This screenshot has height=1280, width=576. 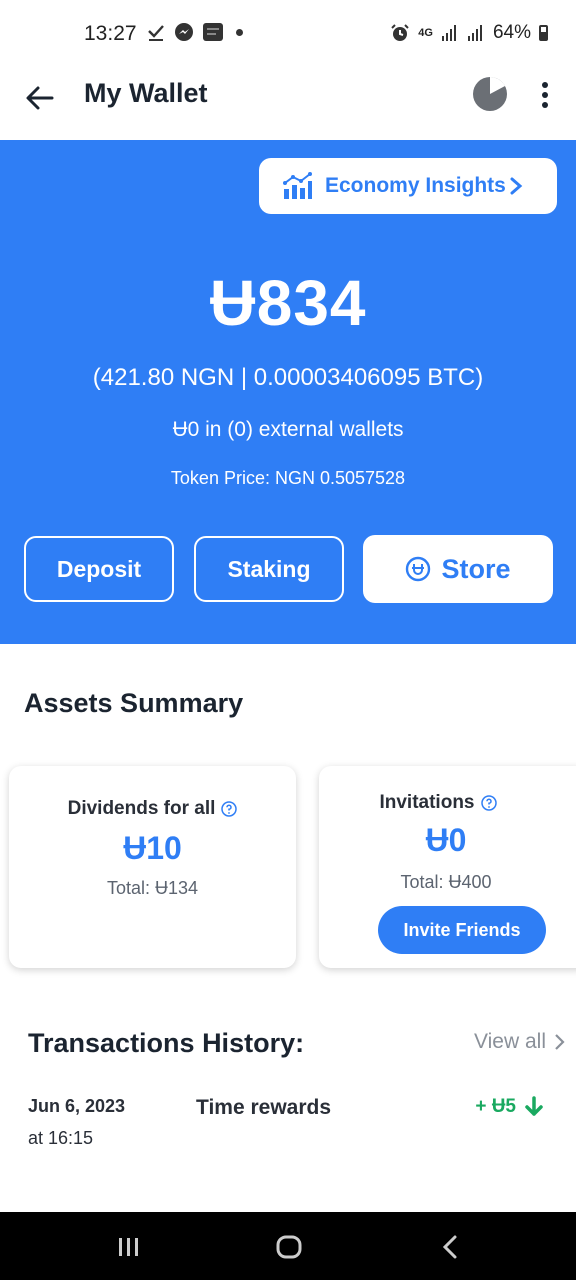 What do you see at coordinates (297, 185) in the screenshot?
I see `bar-chart-icon` at bounding box center [297, 185].